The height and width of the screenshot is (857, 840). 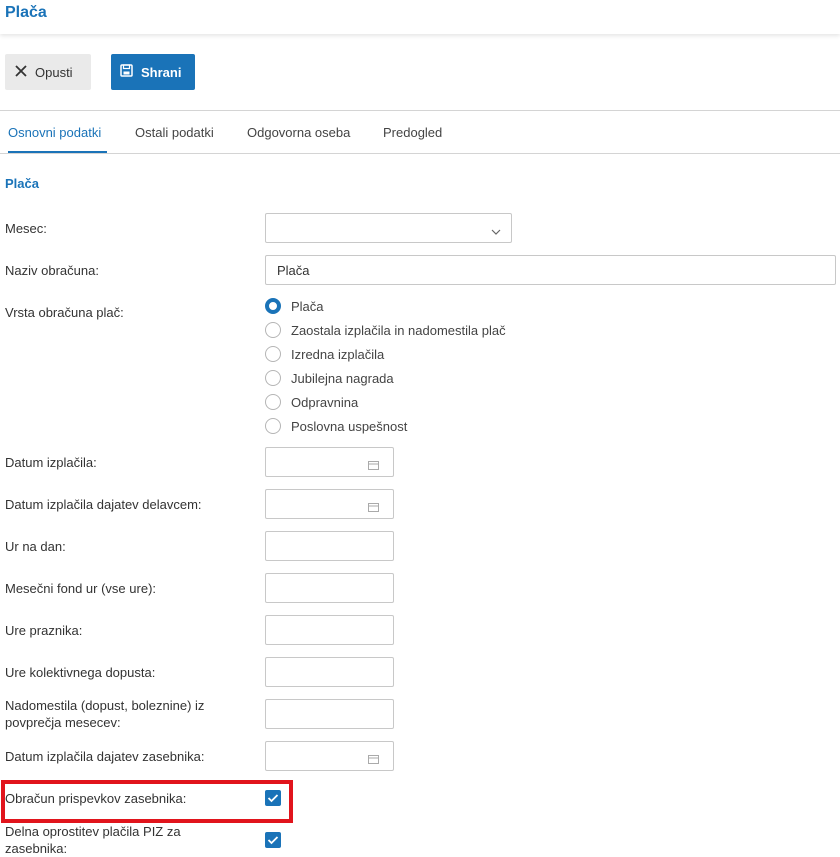 I want to click on page-header: Plača, so click(x=420, y=17).